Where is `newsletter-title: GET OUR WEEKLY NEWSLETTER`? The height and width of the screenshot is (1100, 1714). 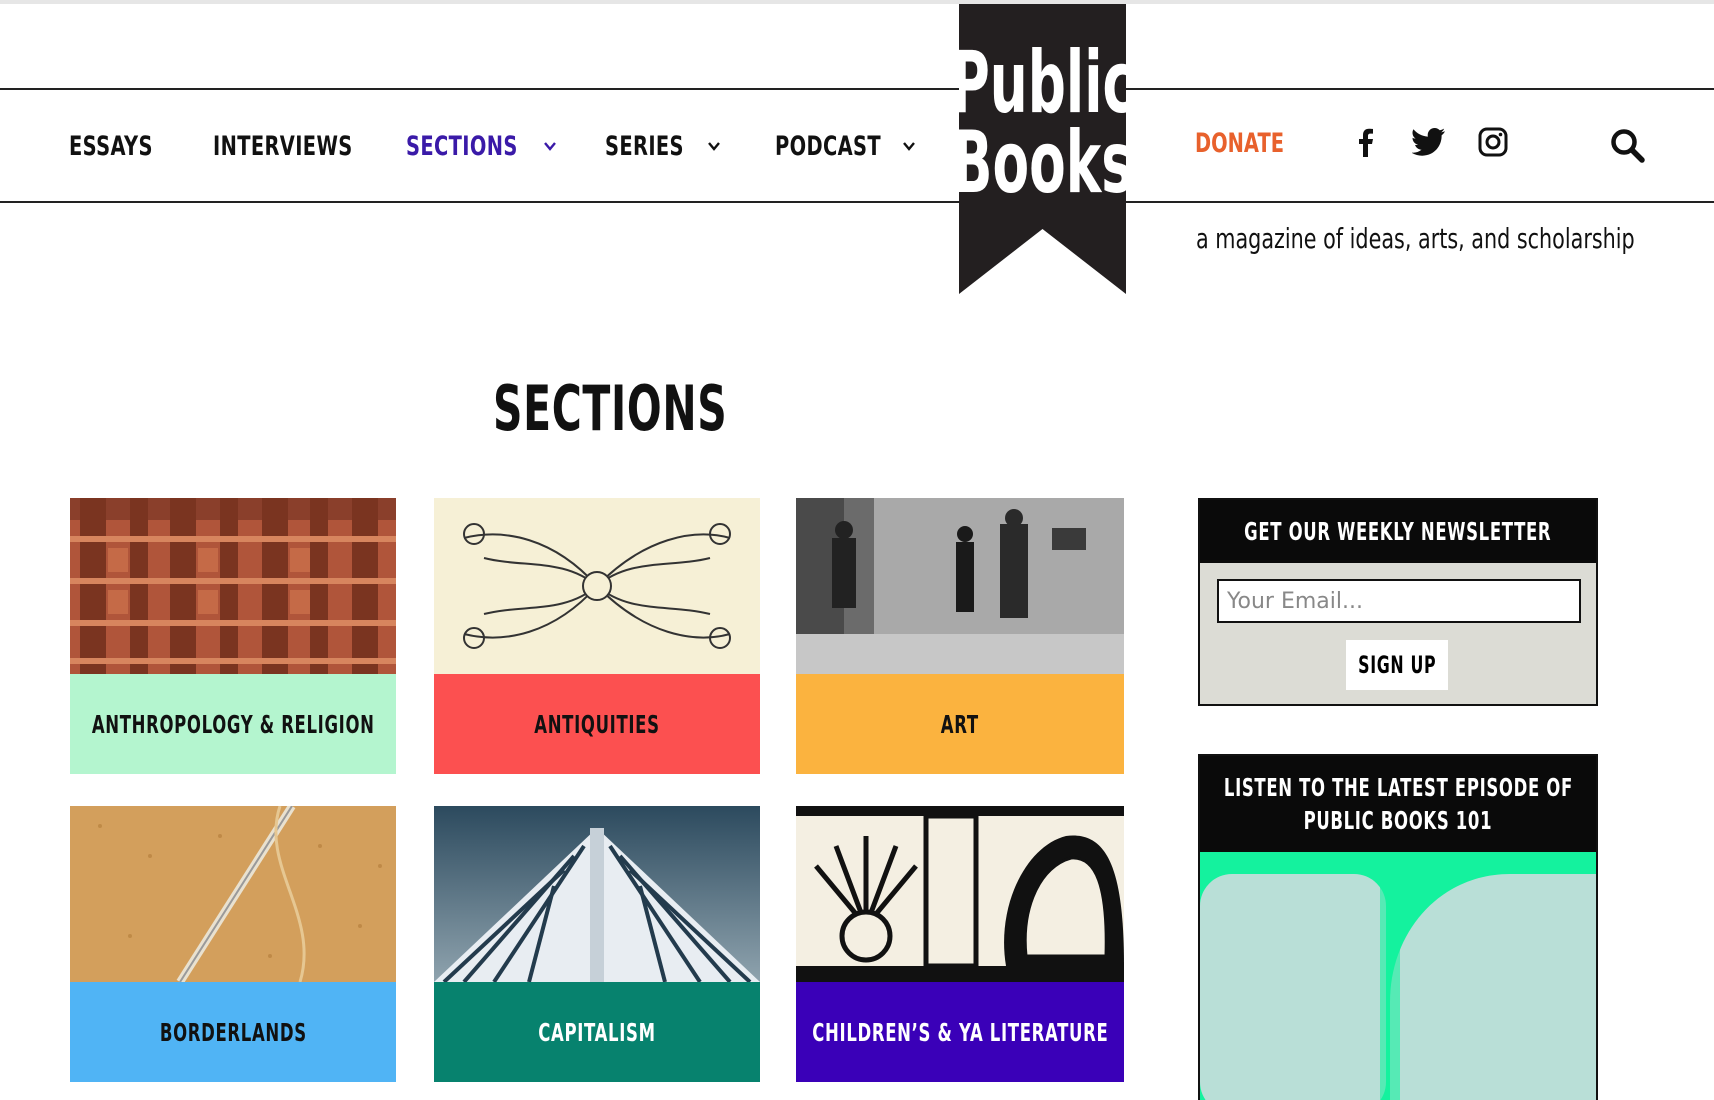 newsletter-title: GET OUR WEEKLY NEWSLETTER is located at coordinates (1398, 531).